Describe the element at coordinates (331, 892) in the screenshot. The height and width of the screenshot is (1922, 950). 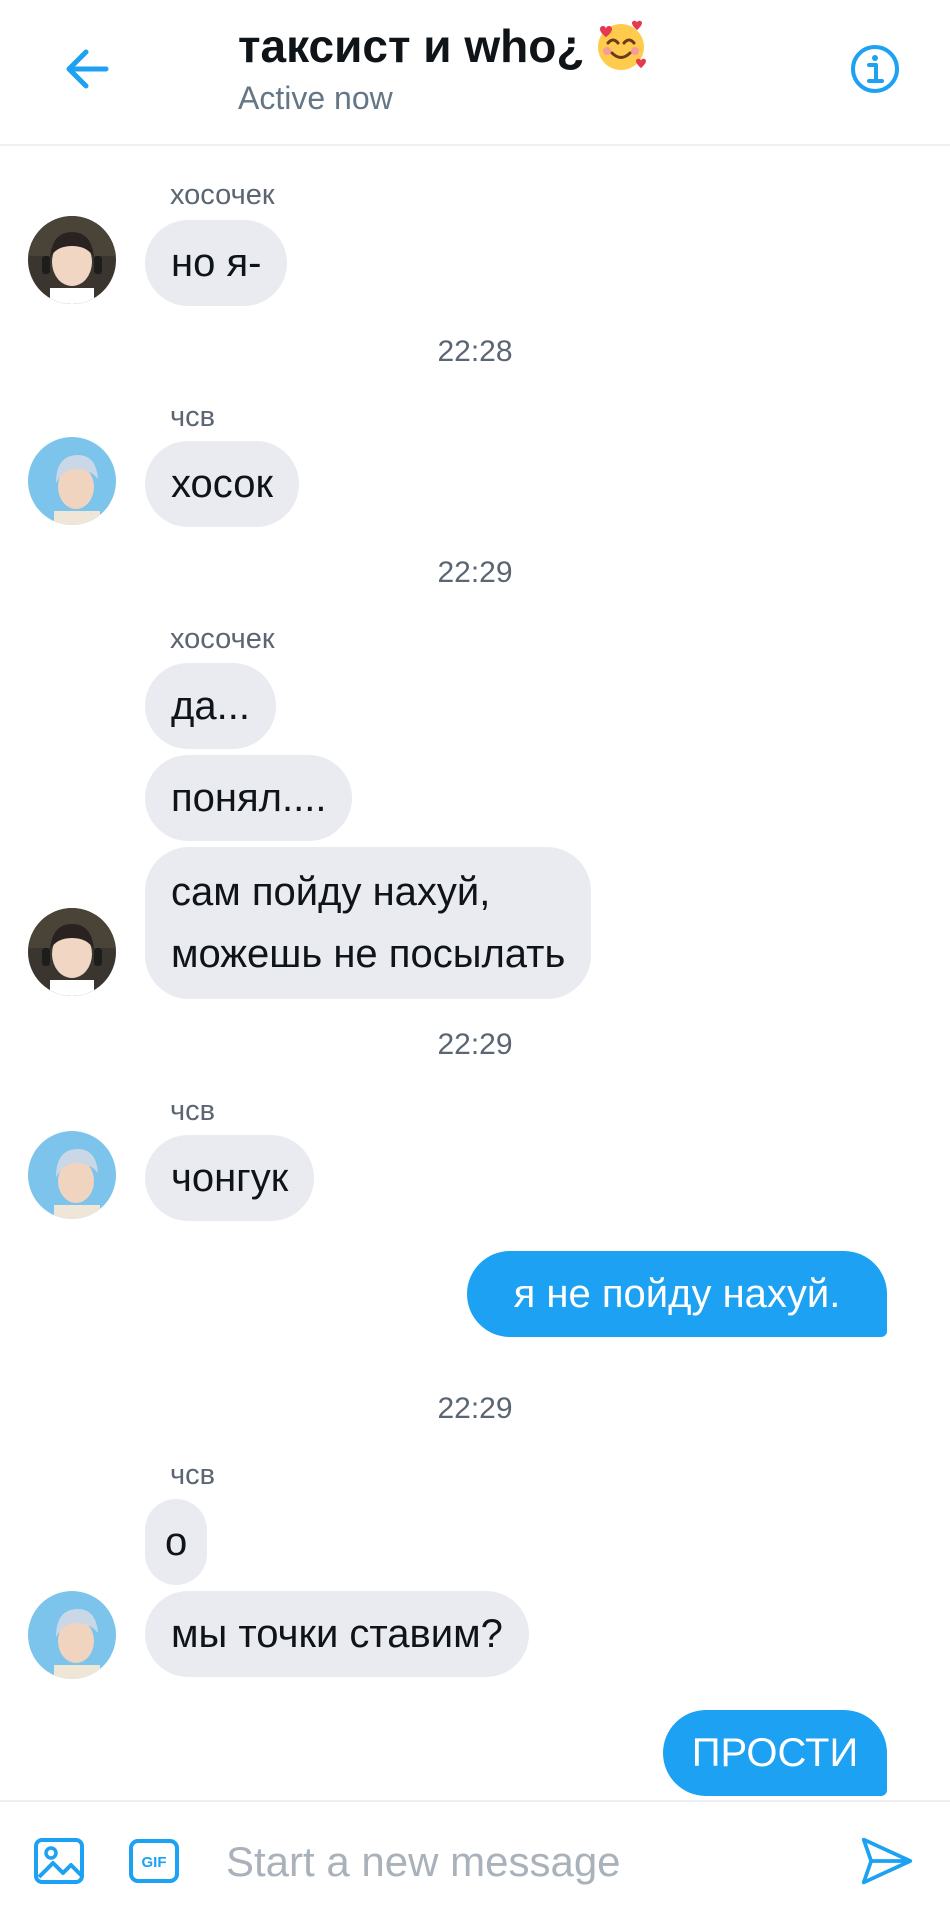
I see `message-line: сам пойду нахуй,` at that location.